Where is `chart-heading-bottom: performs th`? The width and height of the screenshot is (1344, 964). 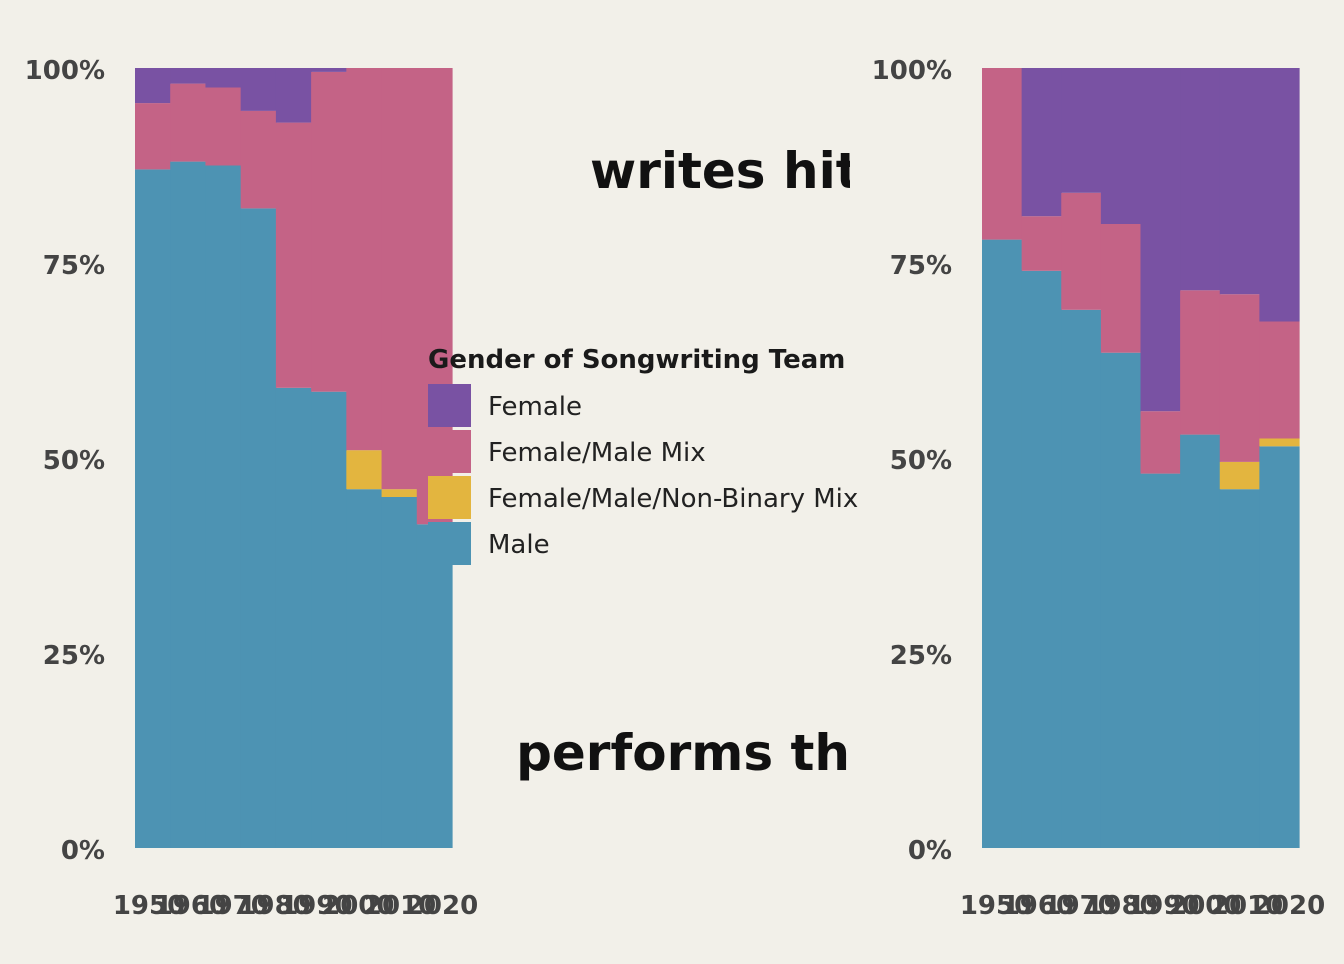
chart-heading-bottom: performs th is located at coordinates (683, 753).